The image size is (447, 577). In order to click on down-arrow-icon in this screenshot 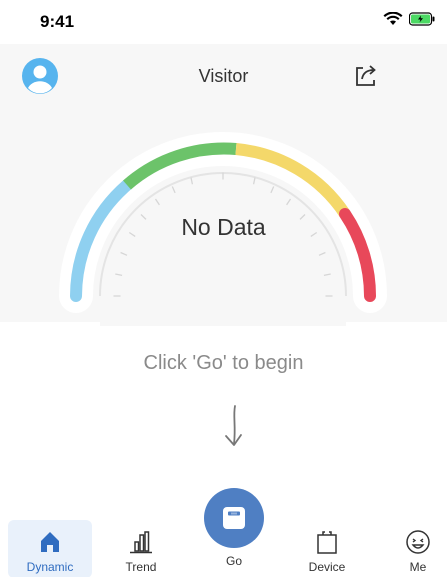, I will do `click(233, 425)`.